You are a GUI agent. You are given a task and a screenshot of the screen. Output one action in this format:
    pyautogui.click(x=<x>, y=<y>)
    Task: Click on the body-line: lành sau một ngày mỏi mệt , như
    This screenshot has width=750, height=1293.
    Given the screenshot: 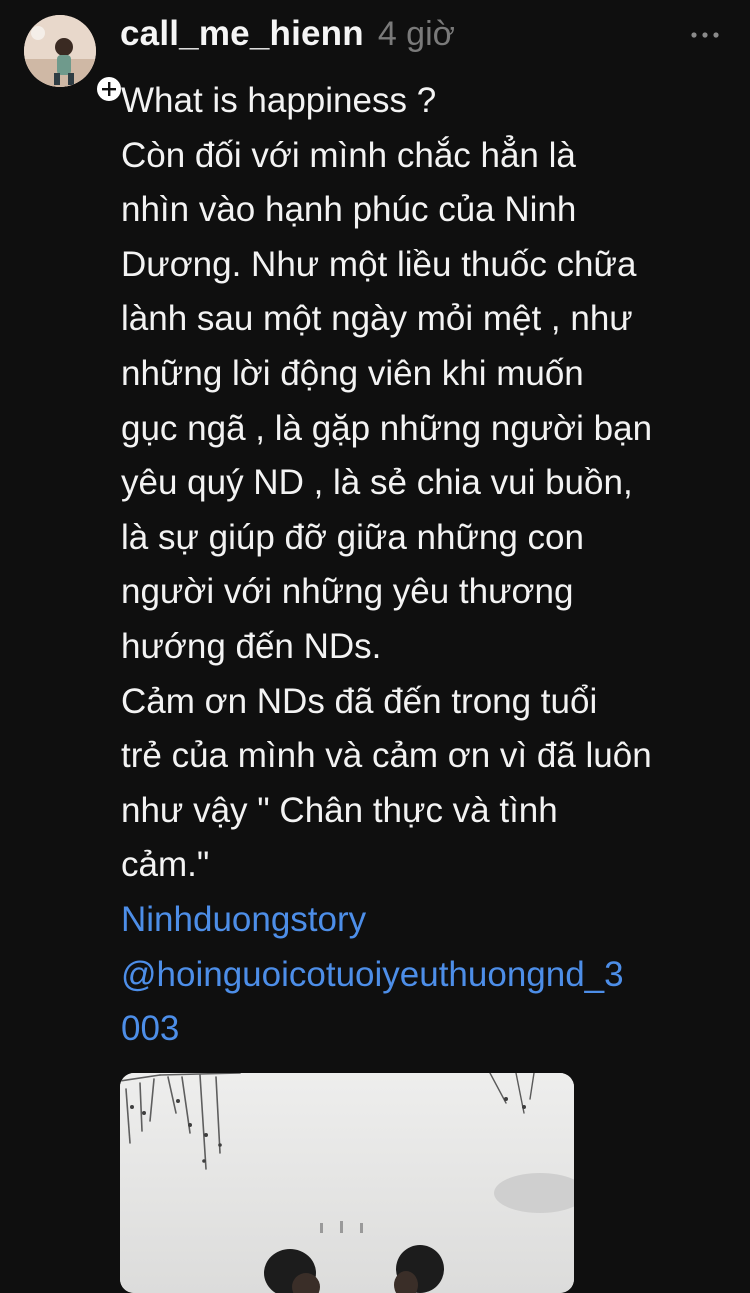 What is the action you would take?
    pyautogui.click(x=377, y=319)
    